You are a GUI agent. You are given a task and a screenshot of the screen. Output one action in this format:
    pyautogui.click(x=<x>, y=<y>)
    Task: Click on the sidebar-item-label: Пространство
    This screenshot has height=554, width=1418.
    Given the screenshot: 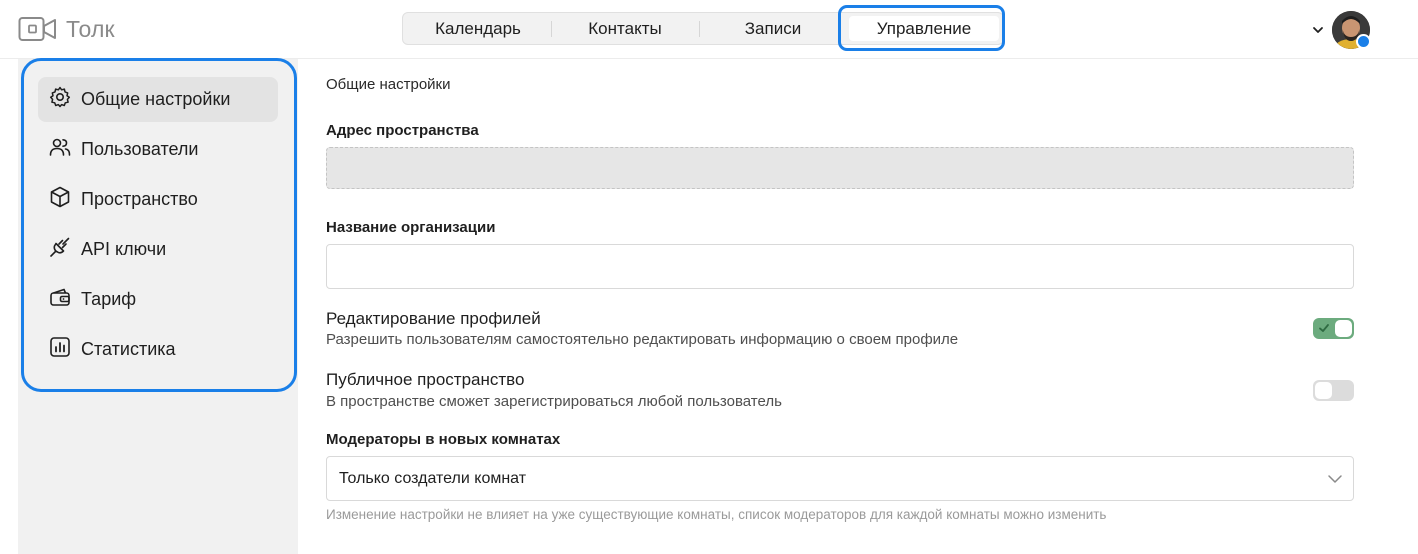 What is the action you would take?
    pyautogui.click(x=139, y=199)
    